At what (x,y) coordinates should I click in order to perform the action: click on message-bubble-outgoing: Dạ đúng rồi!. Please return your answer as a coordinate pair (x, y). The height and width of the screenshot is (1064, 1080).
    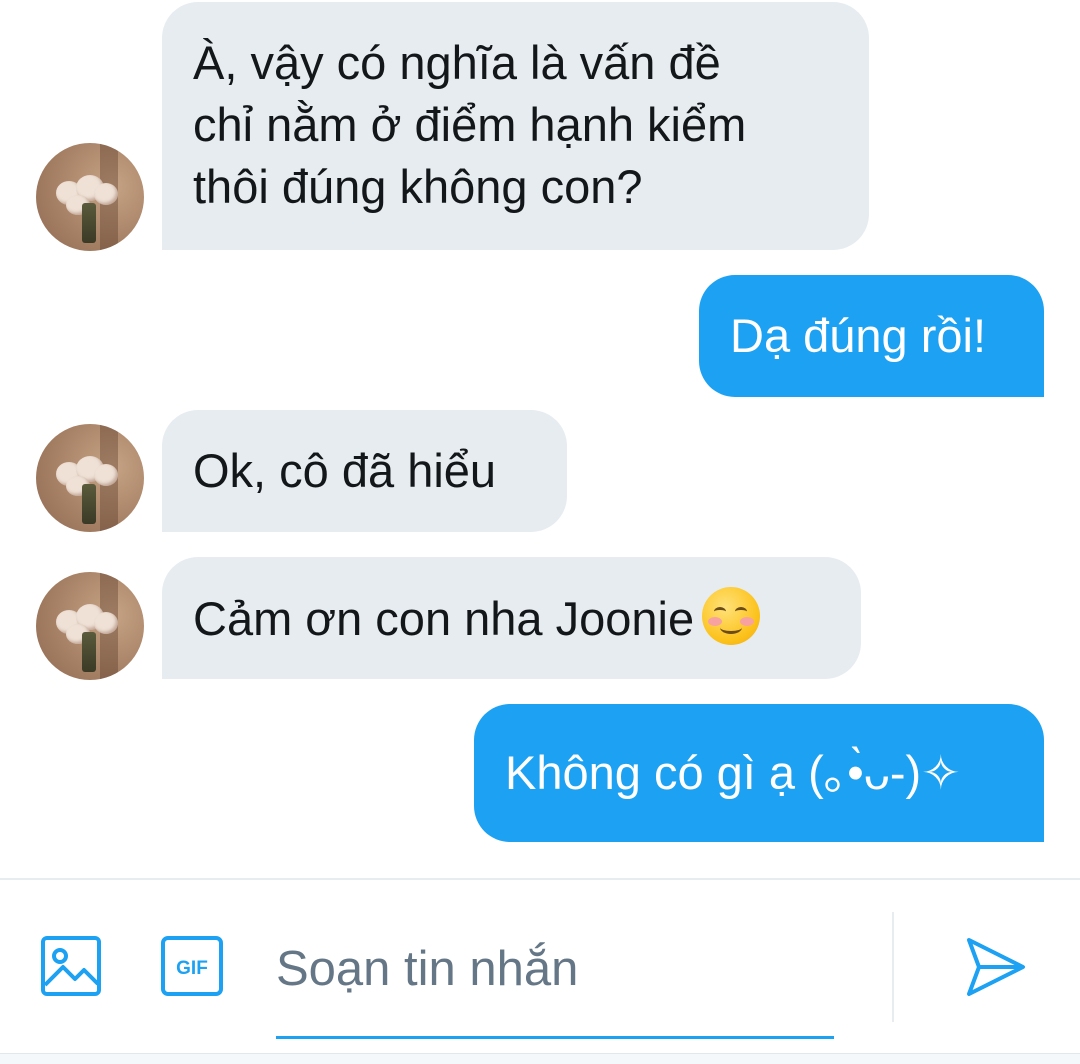
    Looking at the image, I should click on (871, 336).